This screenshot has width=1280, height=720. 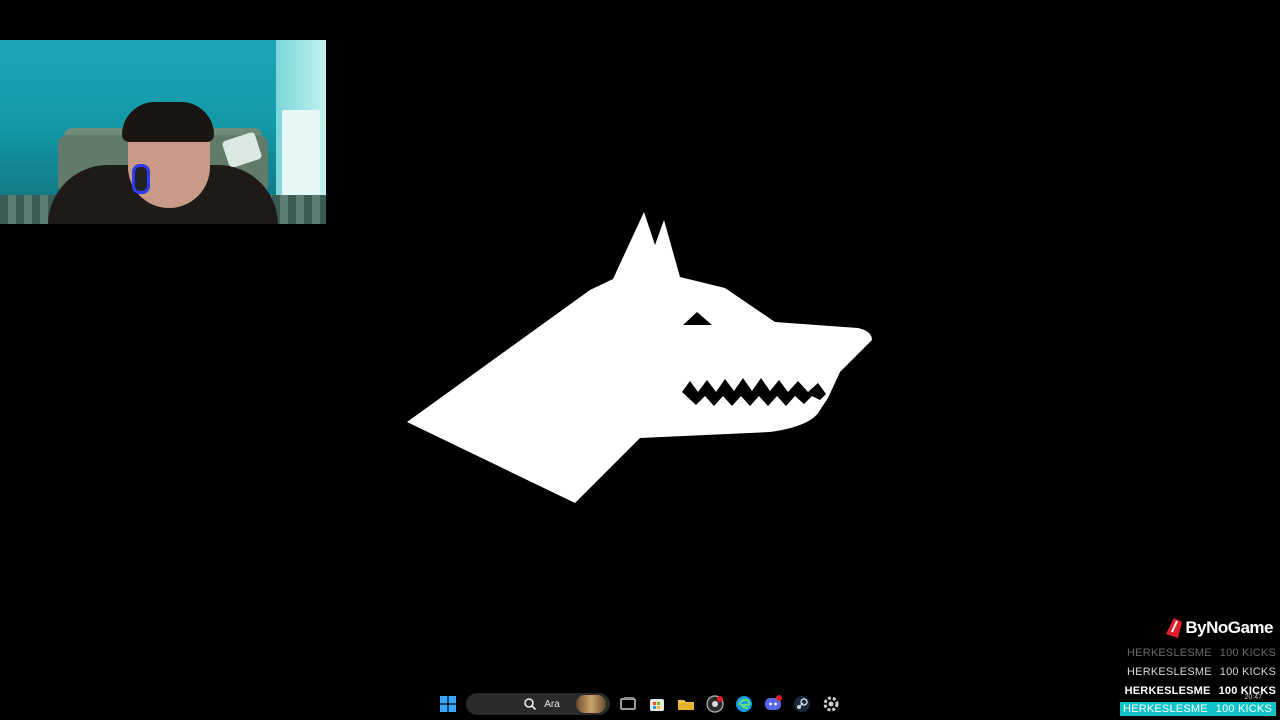 What do you see at coordinates (831, 704) in the screenshot?
I see `settings-icon` at bounding box center [831, 704].